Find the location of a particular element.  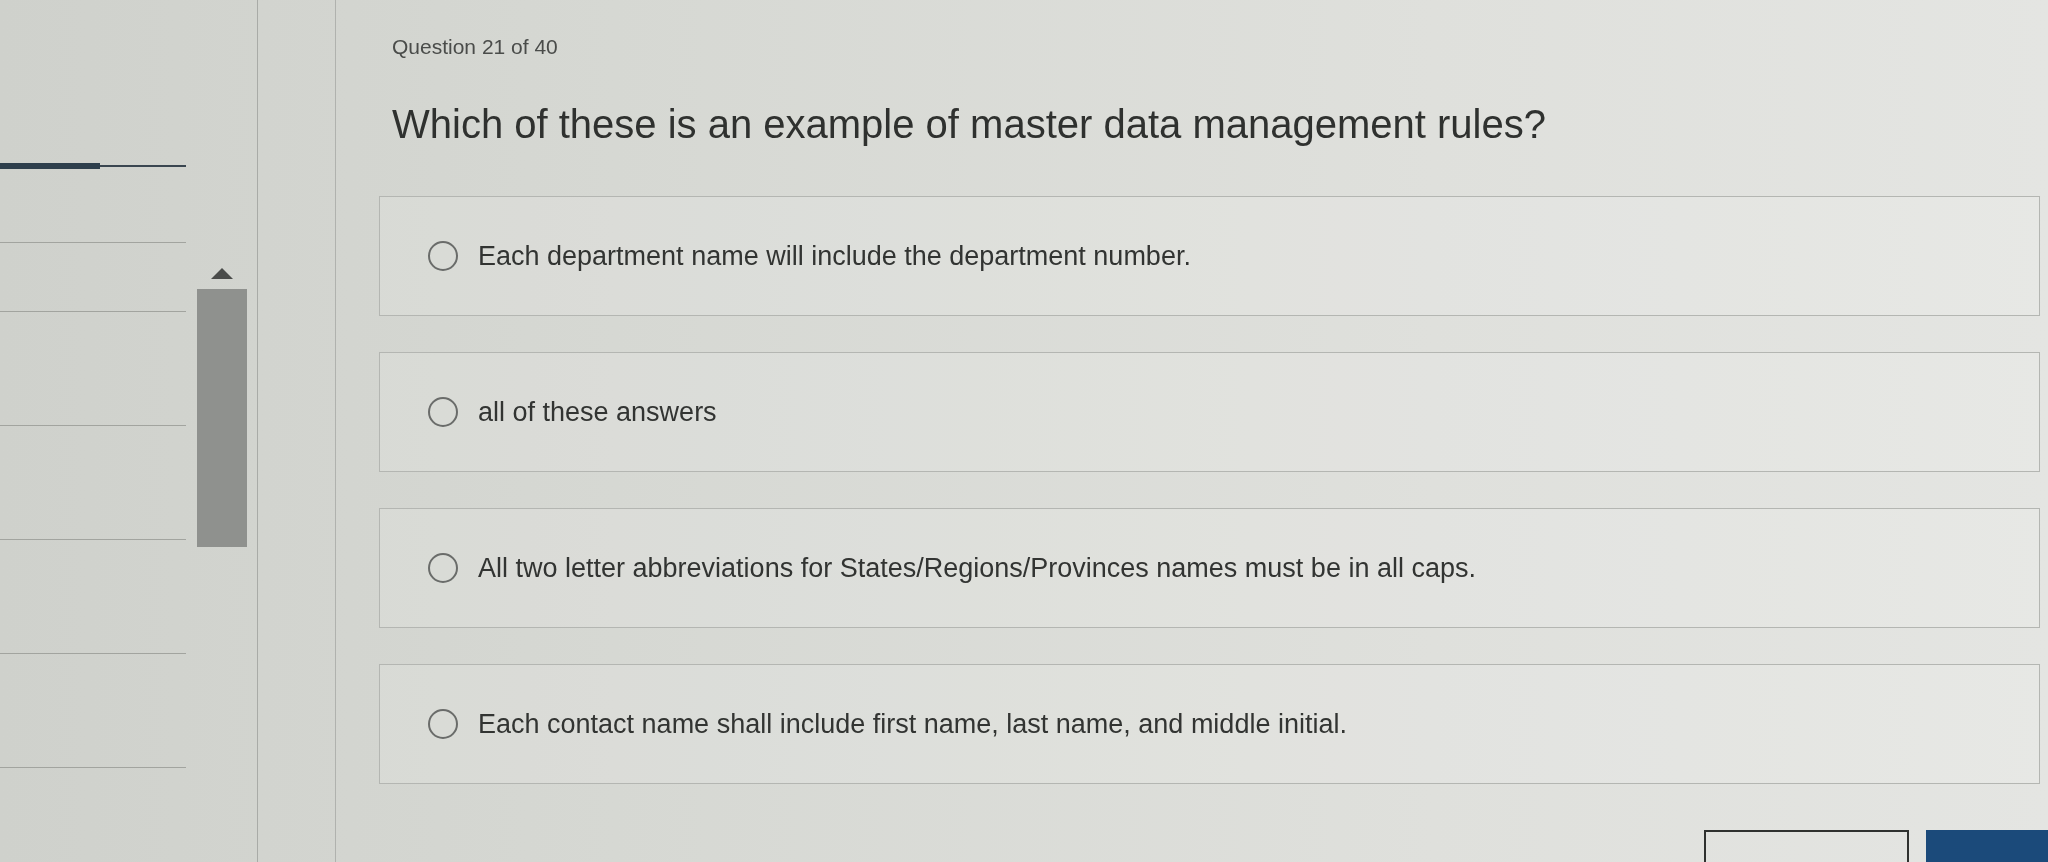

option-text: all of these answers is located at coordinates (597, 412).